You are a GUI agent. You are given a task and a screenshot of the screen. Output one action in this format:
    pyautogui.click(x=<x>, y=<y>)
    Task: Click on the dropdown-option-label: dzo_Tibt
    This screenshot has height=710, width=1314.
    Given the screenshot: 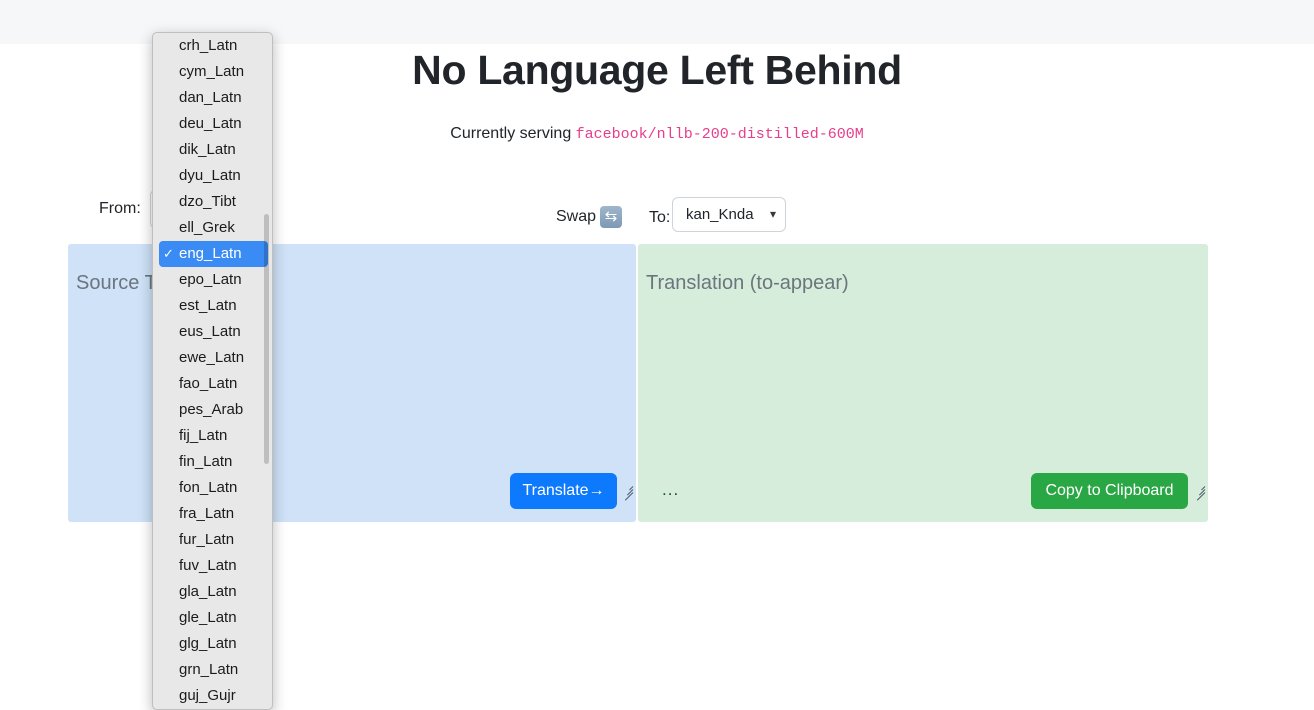 What is the action you would take?
    pyautogui.click(x=207, y=201)
    